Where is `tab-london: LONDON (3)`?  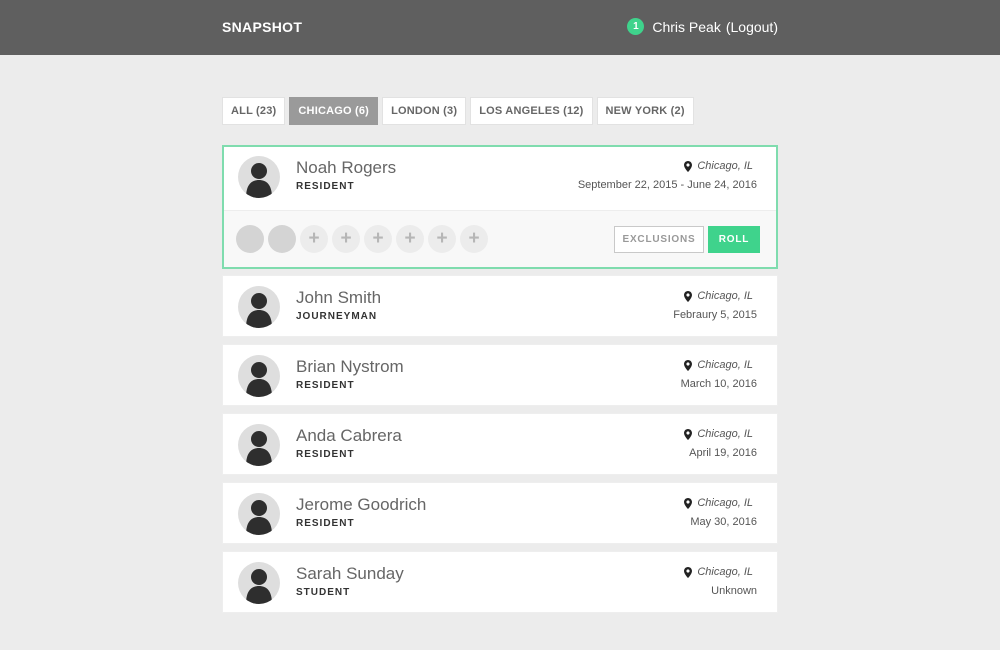 tab-london: LONDON (3) is located at coordinates (424, 111).